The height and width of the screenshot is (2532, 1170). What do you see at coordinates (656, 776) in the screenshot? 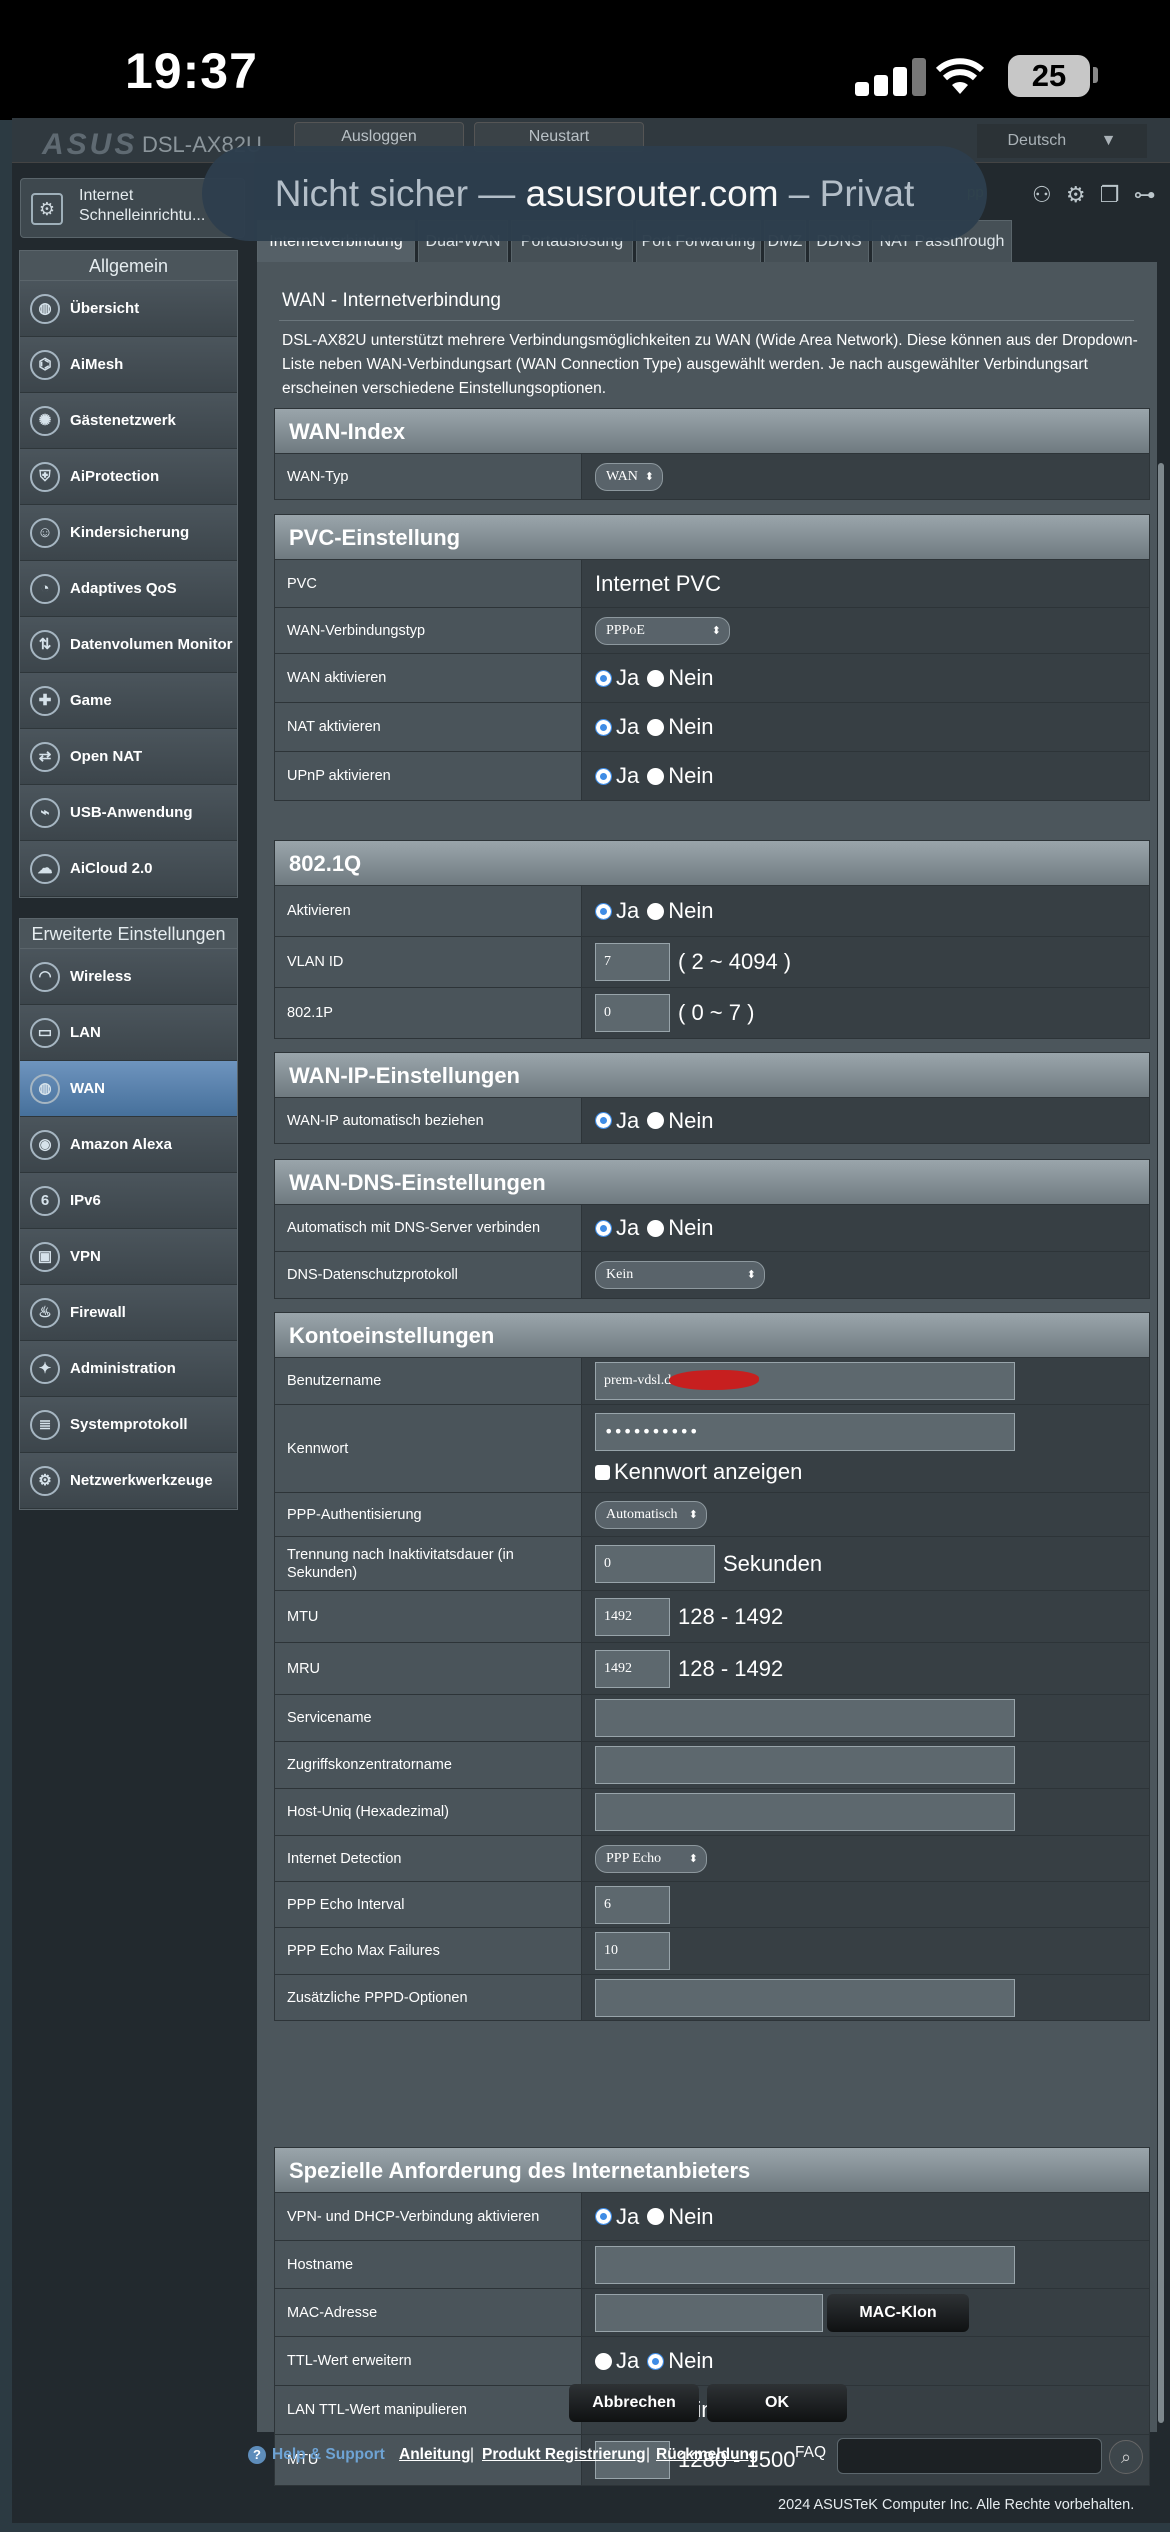
I see `upnp-enable-no-radio` at bounding box center [656, 776].